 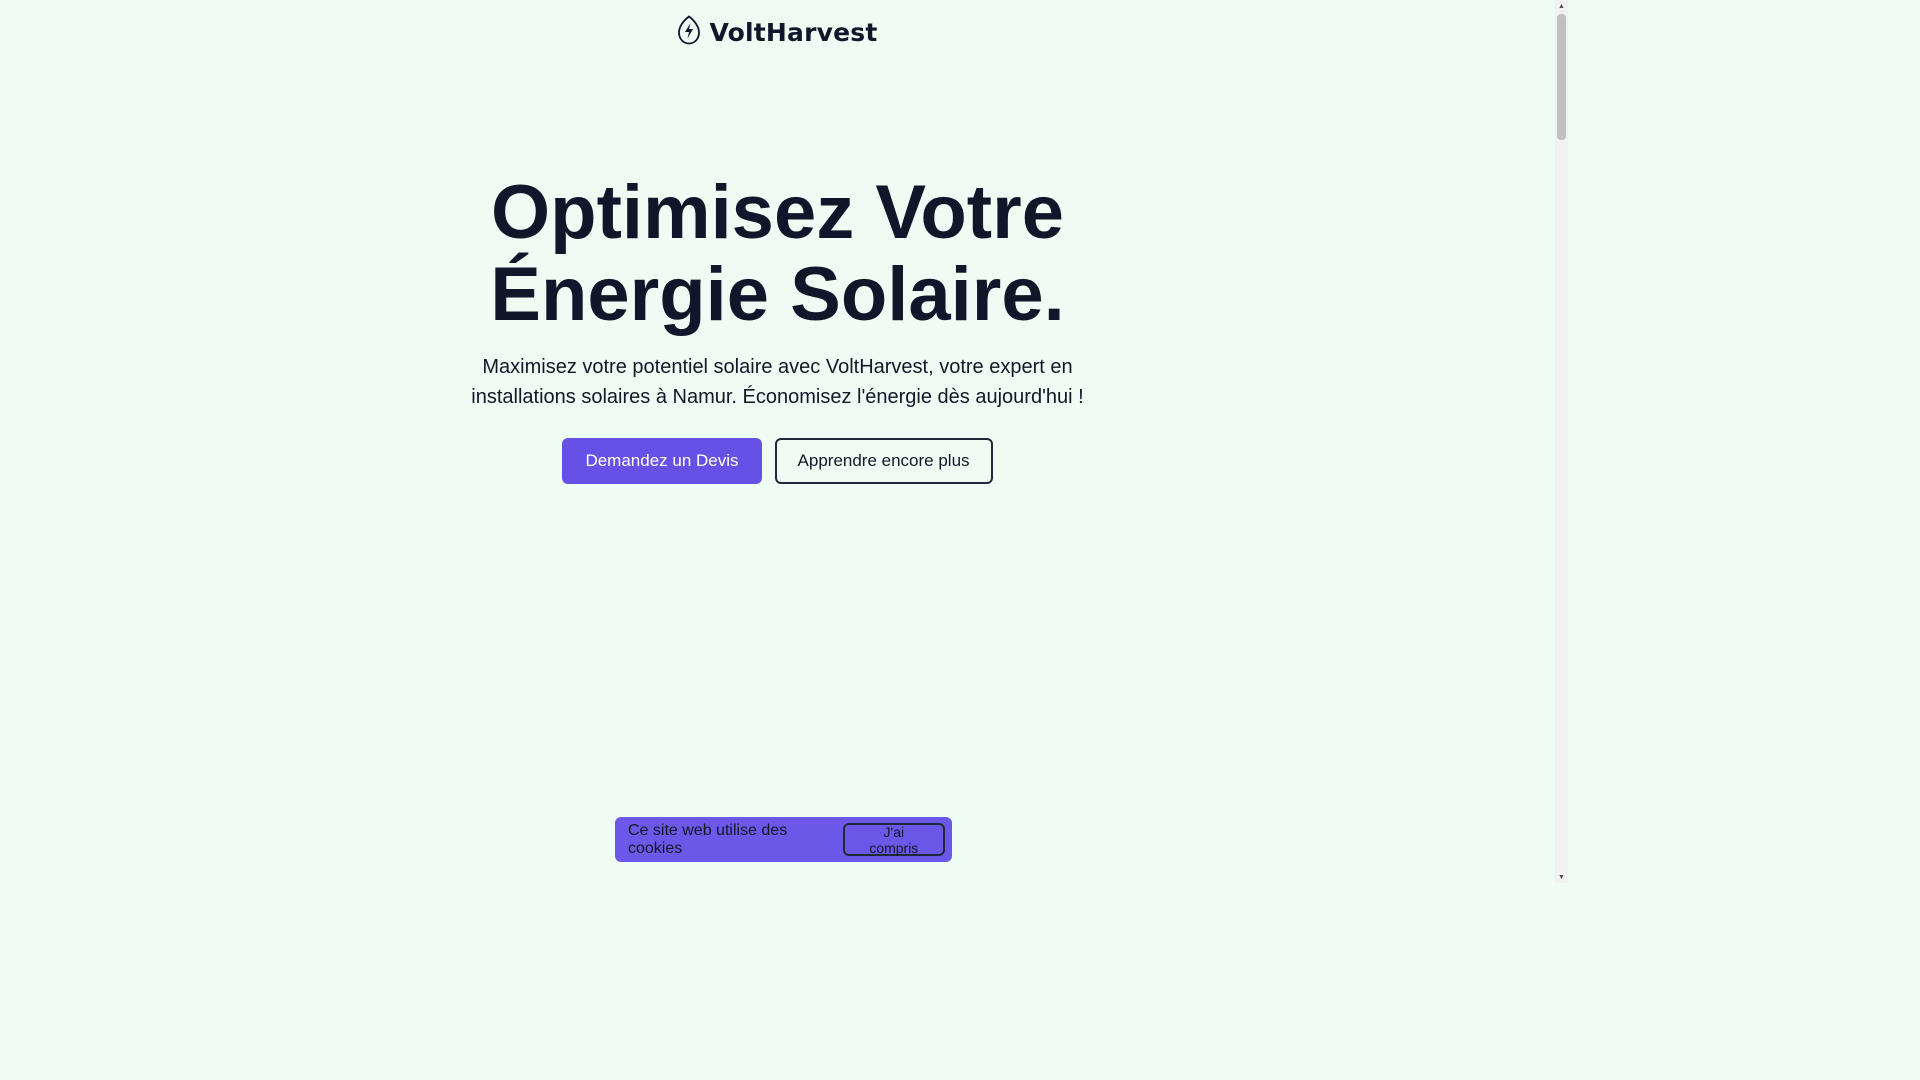 I want to click on site-header: VoltHarvest, so click(x=777, y=29).